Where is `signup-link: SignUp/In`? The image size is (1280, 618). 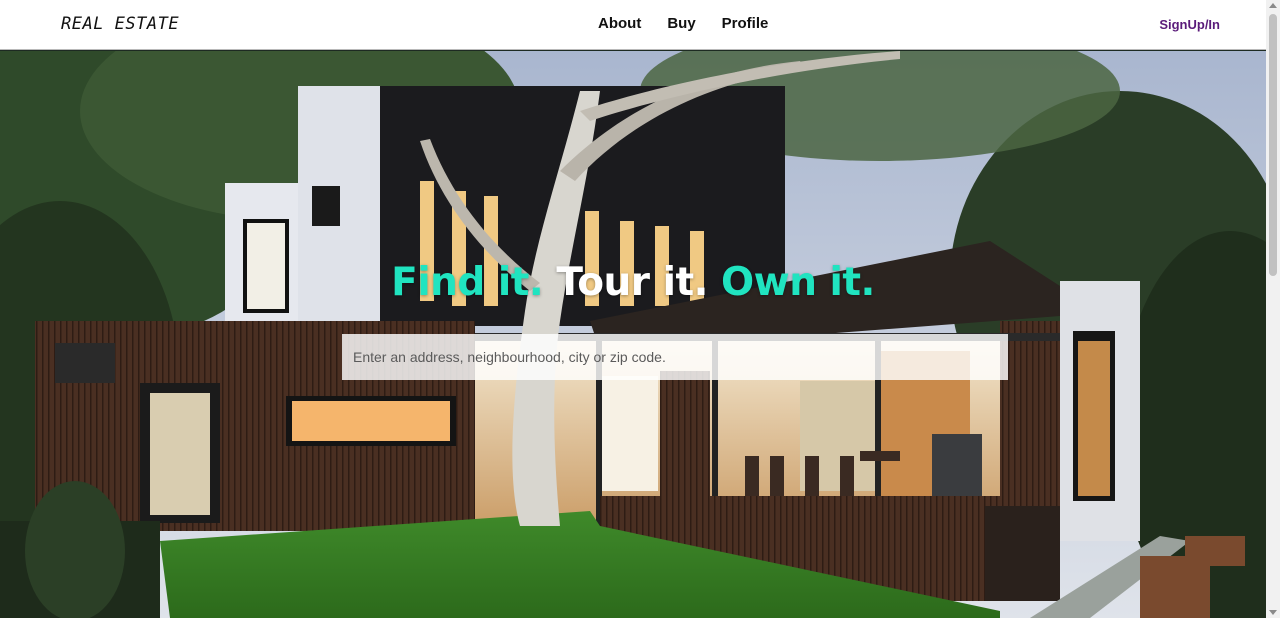 signup-link: SignUp/In is located at coordinates (1189, 24).